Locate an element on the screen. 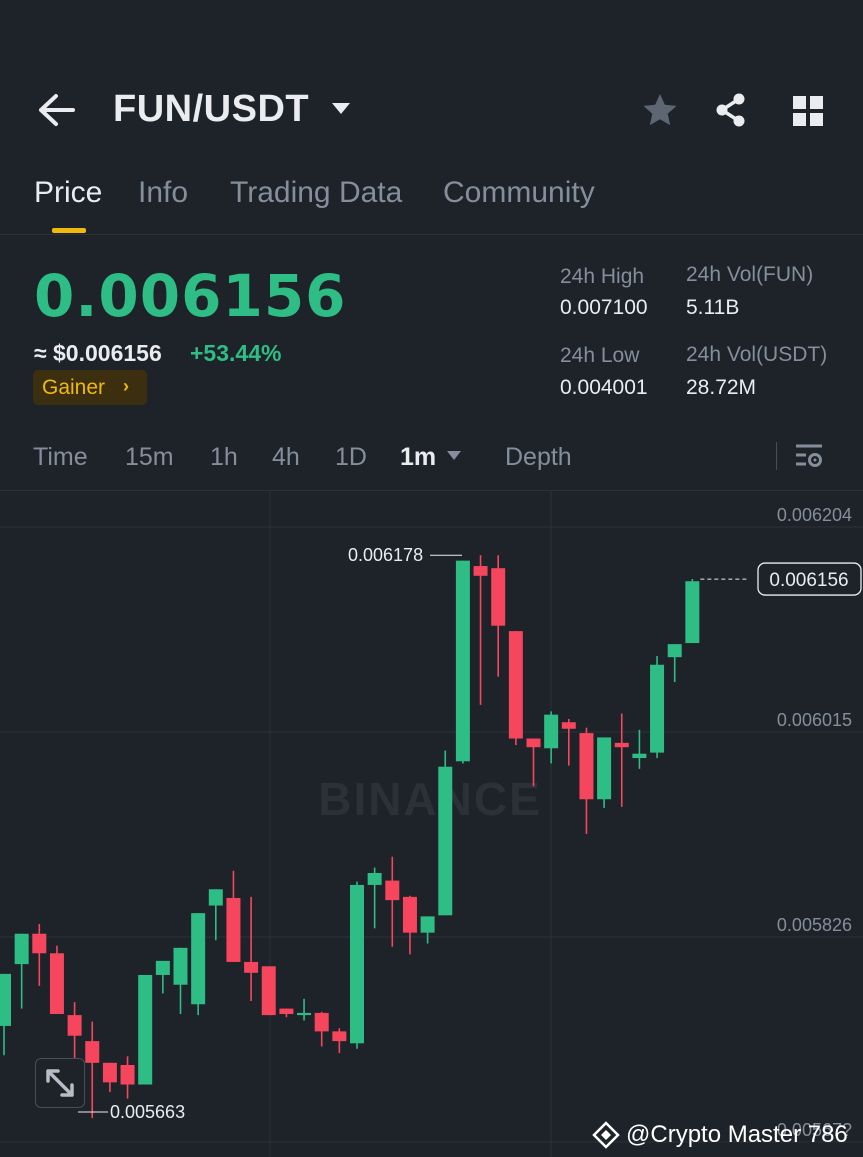 This screenshot has height=1157, width=863. stat-vol-base-label: 24h Vol(FUN) is located at coordinates (750, 274).